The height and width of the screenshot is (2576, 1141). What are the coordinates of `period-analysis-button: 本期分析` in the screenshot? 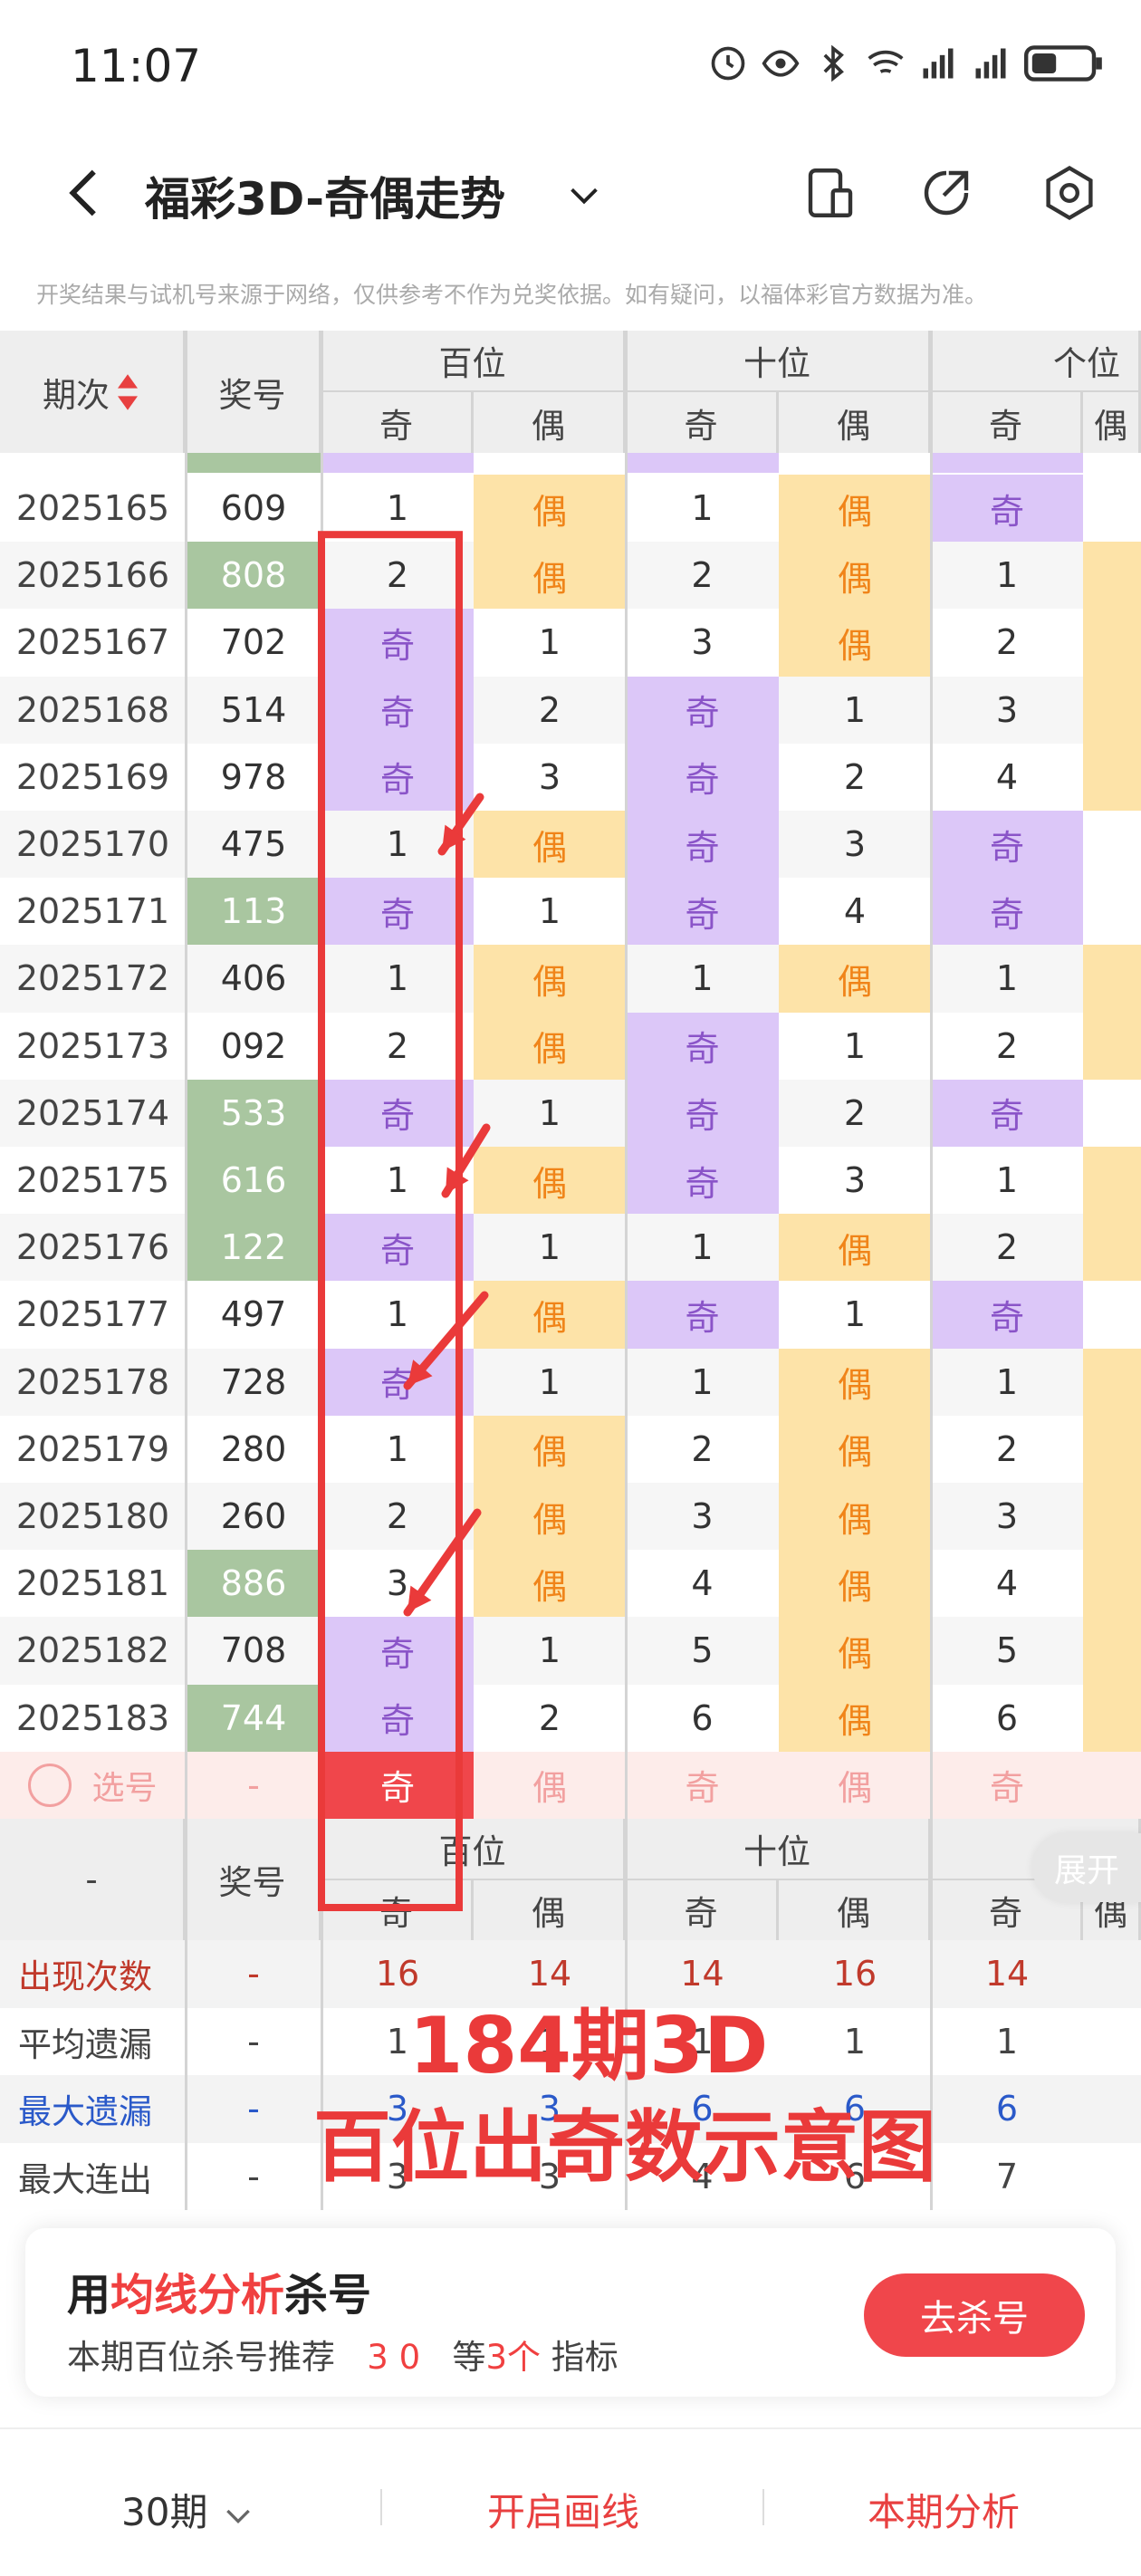 It's located at (944, 2509).